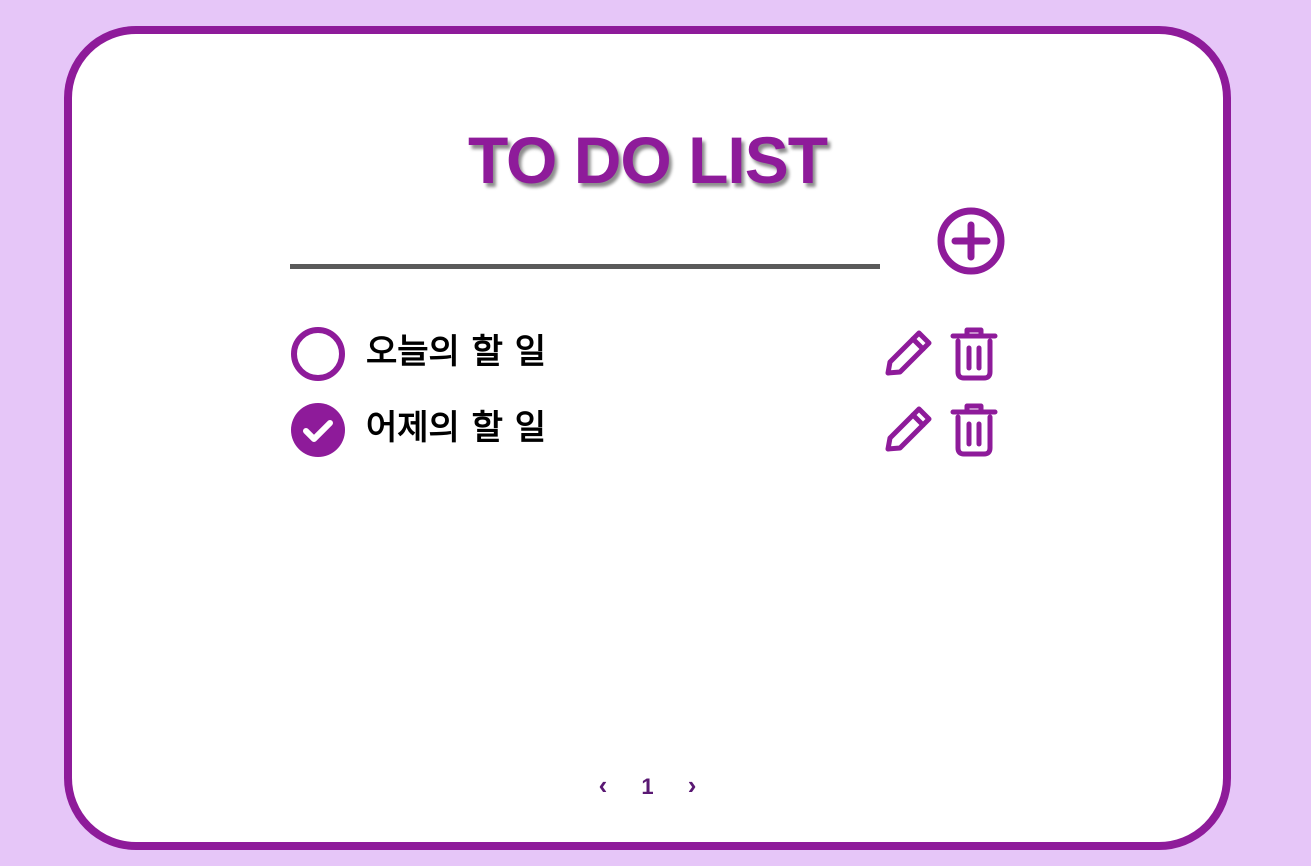  I want to click on todo-checkbox-checked, so click(318, 430).